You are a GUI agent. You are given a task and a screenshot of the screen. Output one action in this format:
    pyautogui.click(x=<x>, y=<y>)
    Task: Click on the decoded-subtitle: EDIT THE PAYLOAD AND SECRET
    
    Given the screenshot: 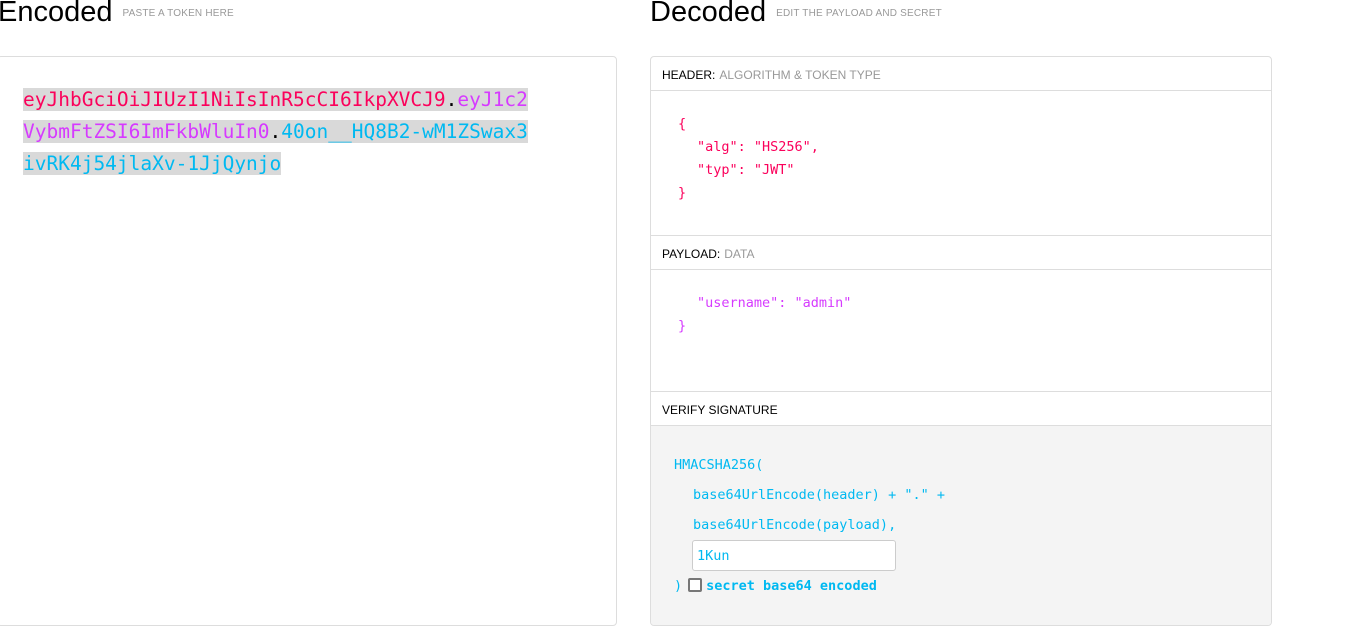 What is the action you would take?
    pyautogui.click(x=859, y=13)
    